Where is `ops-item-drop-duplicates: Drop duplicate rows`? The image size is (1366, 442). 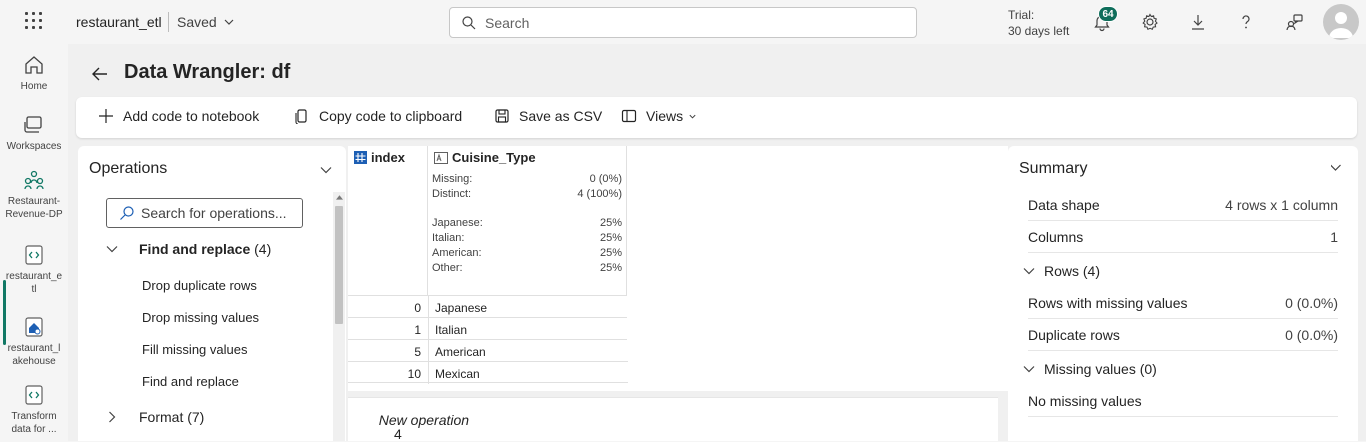 ops-item-drop-duplicates: Drop duplicate rows is located at coordinates (199, 285).